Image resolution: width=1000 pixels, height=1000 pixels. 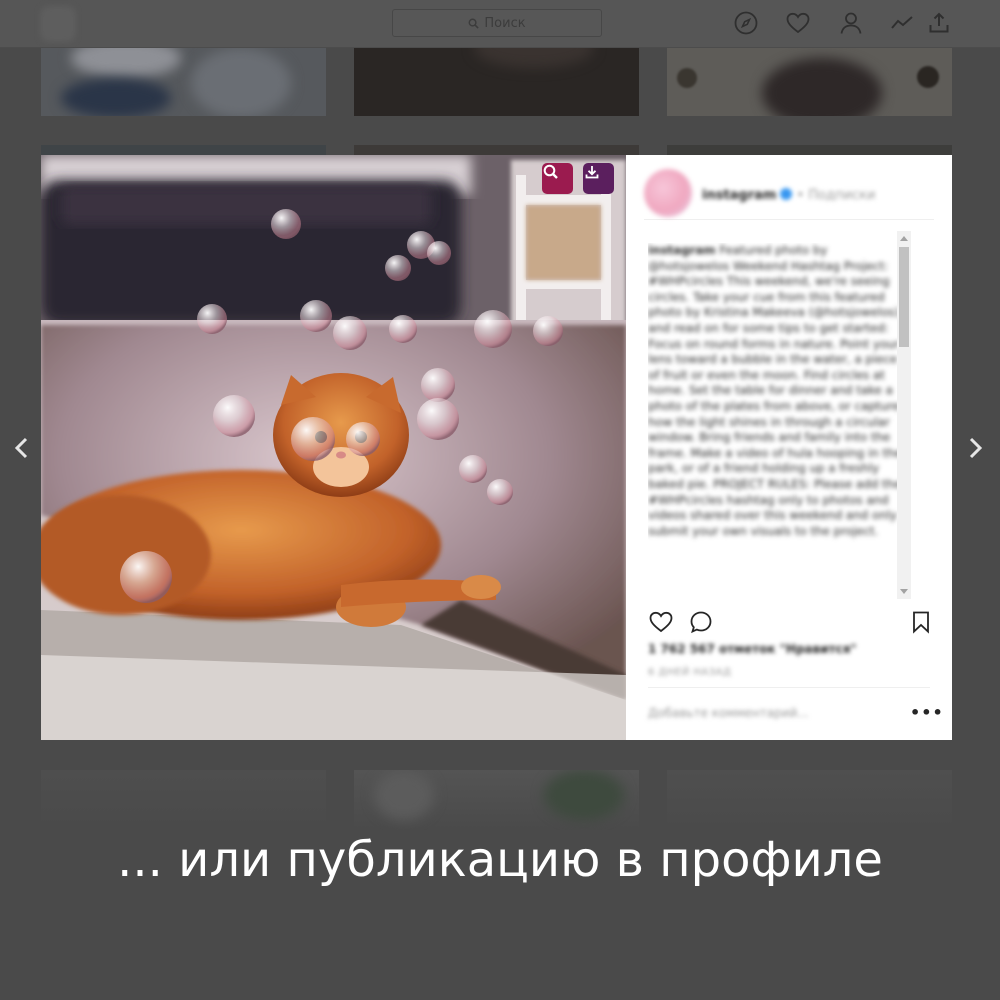 I want to click on download-icon, so click(x=592, y=172).